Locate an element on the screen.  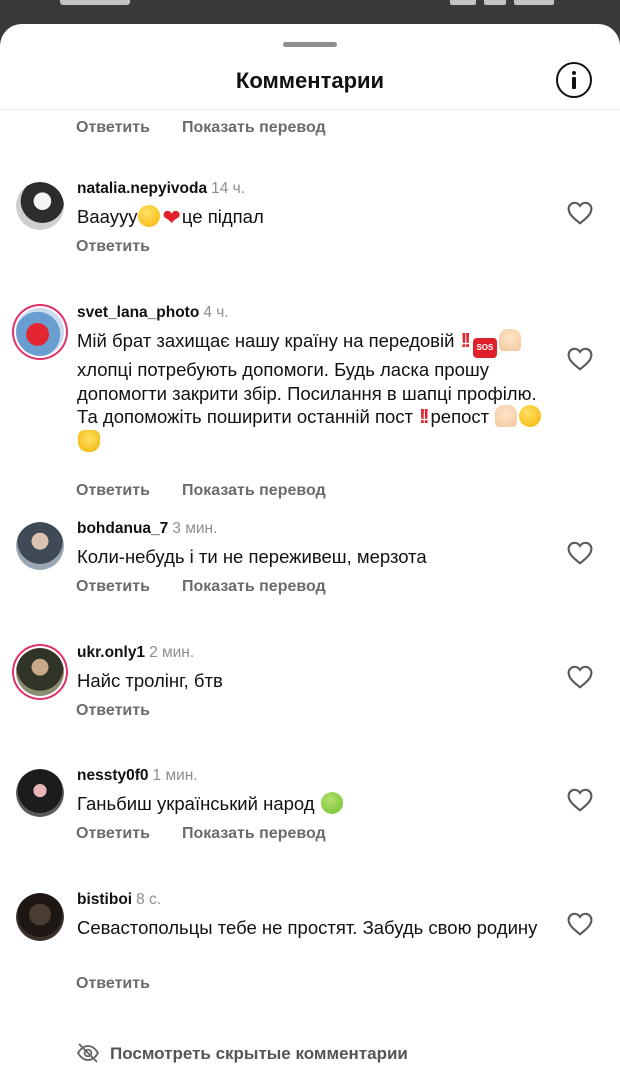
comment-username: nessty0f0 is located at coordinates (113, 775).